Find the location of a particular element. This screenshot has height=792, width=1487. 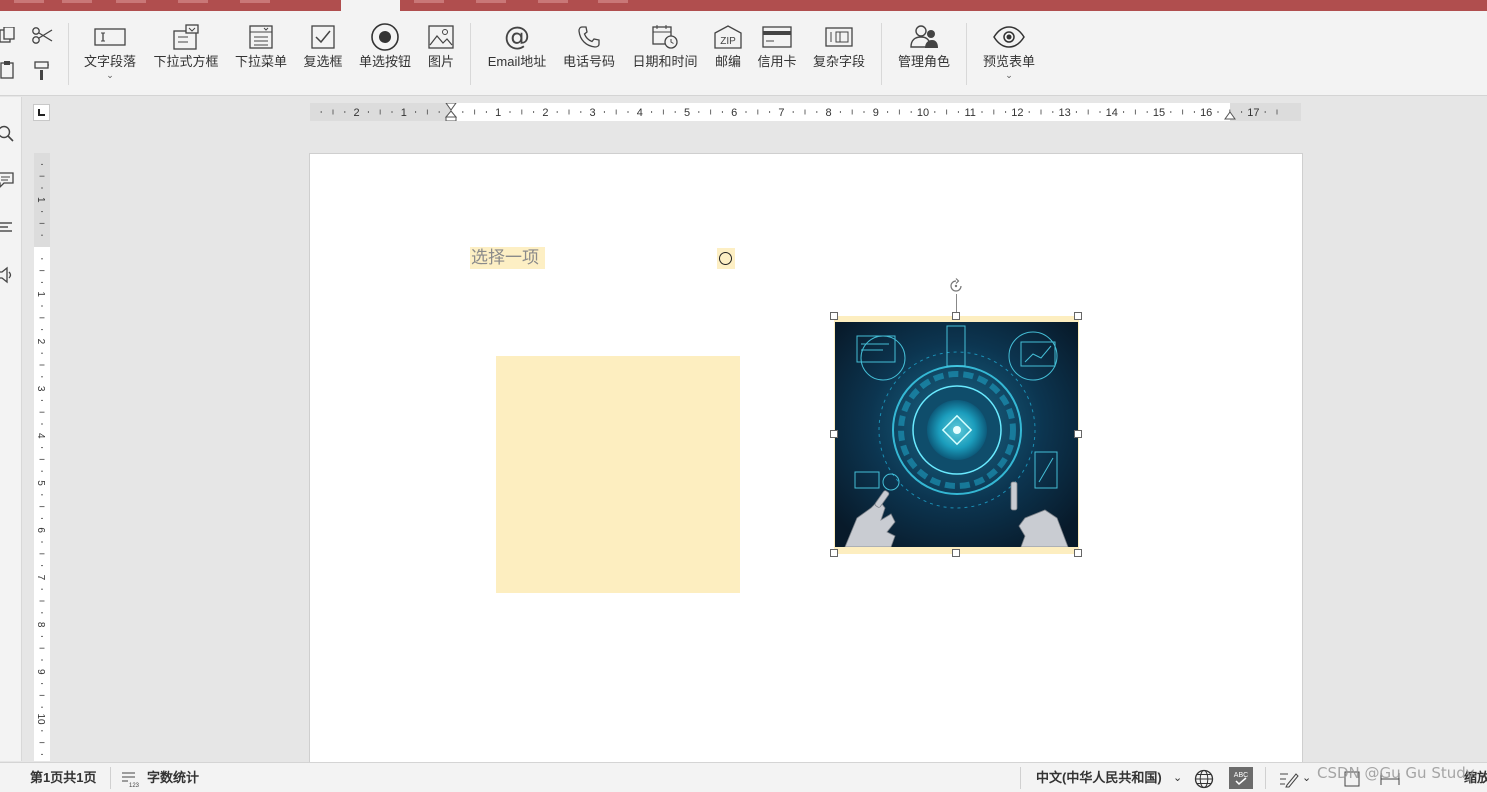

ruler-number: 10 is located at coordinates (40, 719).